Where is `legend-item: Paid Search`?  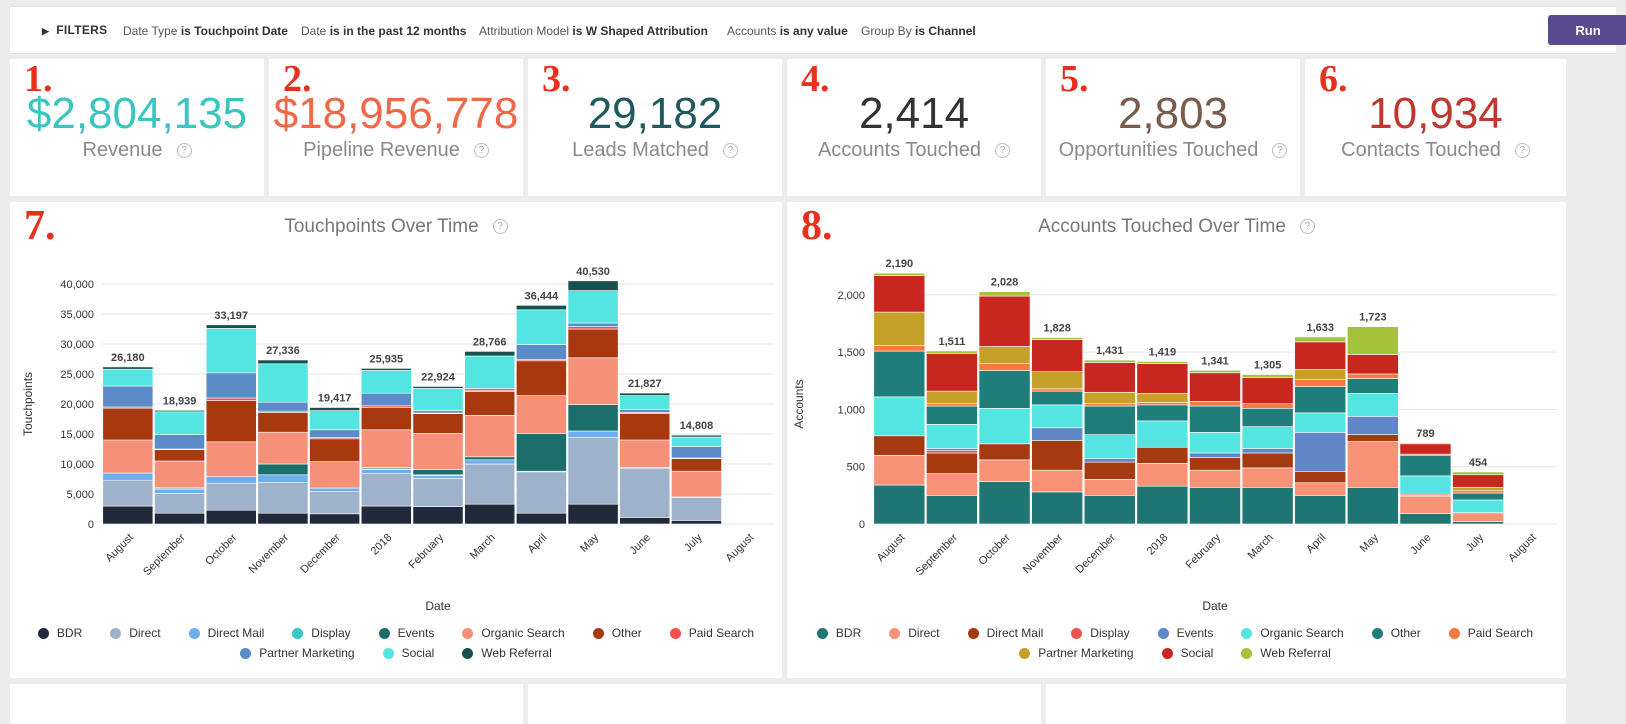 legend-item: Paid Search is located at coordinates (1490, 633).